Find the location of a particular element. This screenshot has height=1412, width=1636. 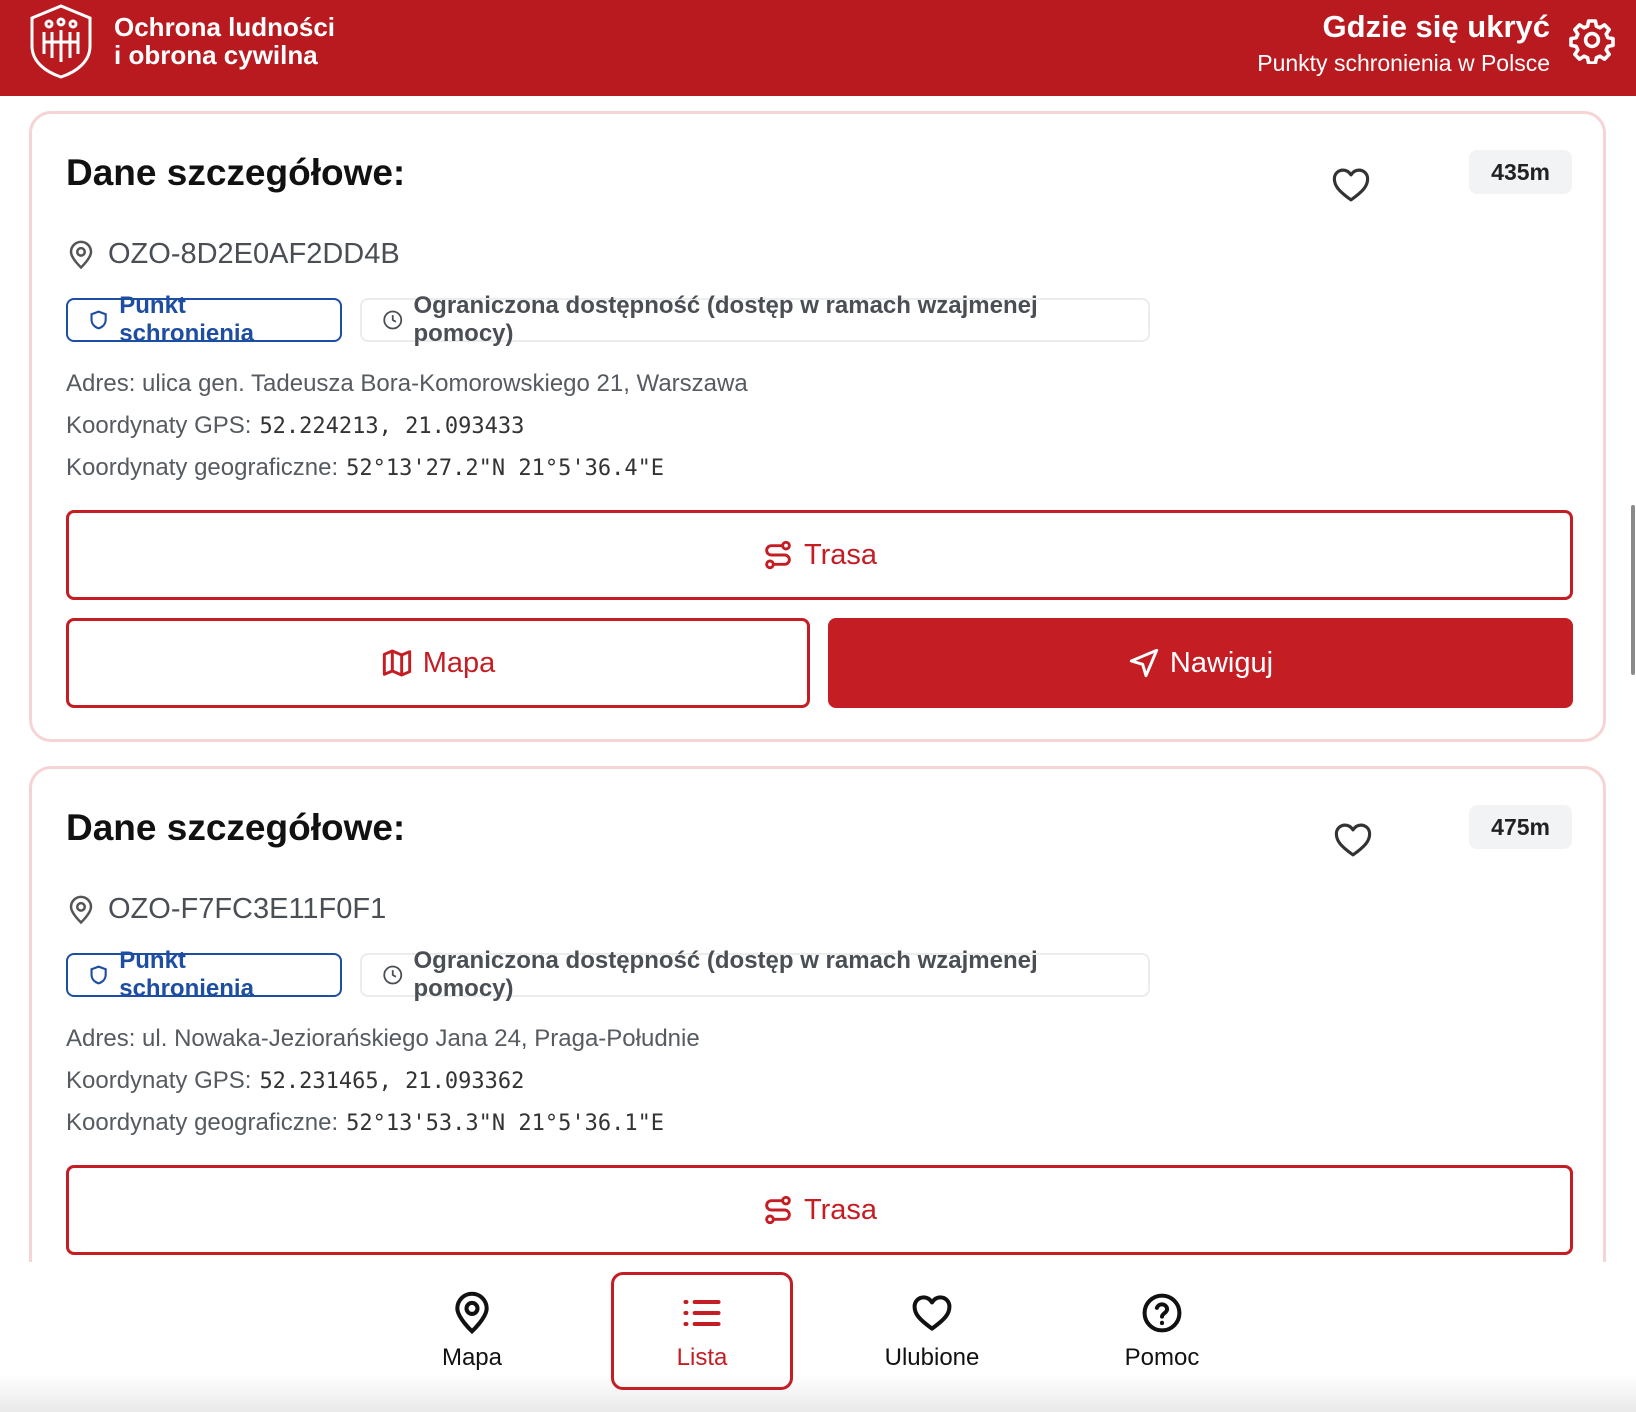

nav-item-mapa: Mapa is located at coordinates (472, 1331).